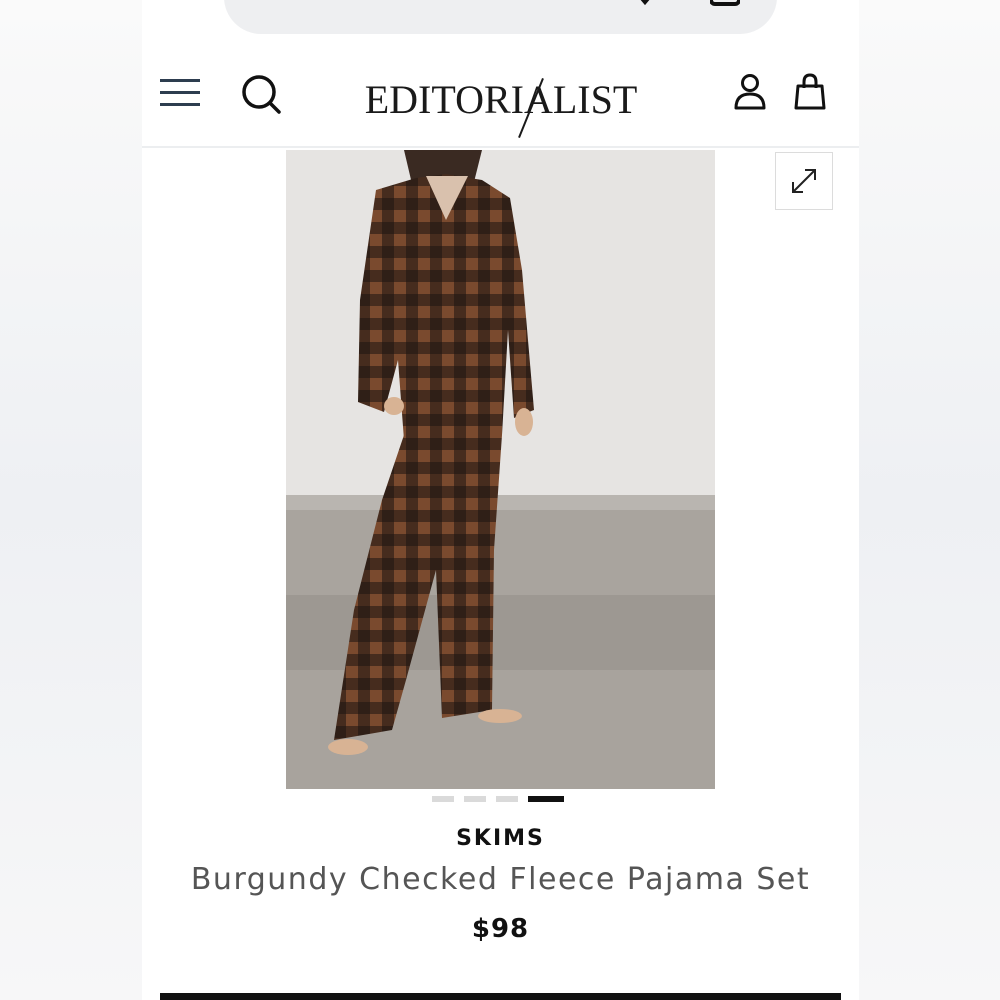 This screenshot has width=1000, height=1000. What do you see at coordinates (500, 929) in the screenshot?
I see `product-price: $98` at bounding box center [500, 929].